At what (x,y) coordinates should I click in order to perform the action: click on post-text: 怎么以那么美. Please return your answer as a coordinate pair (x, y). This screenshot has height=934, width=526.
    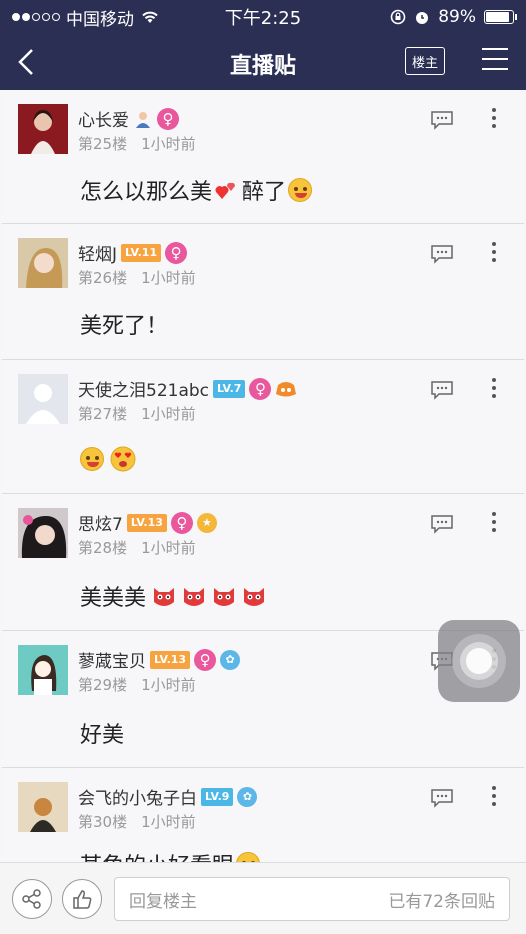
    Looking at the image, I should click on (146, 192).